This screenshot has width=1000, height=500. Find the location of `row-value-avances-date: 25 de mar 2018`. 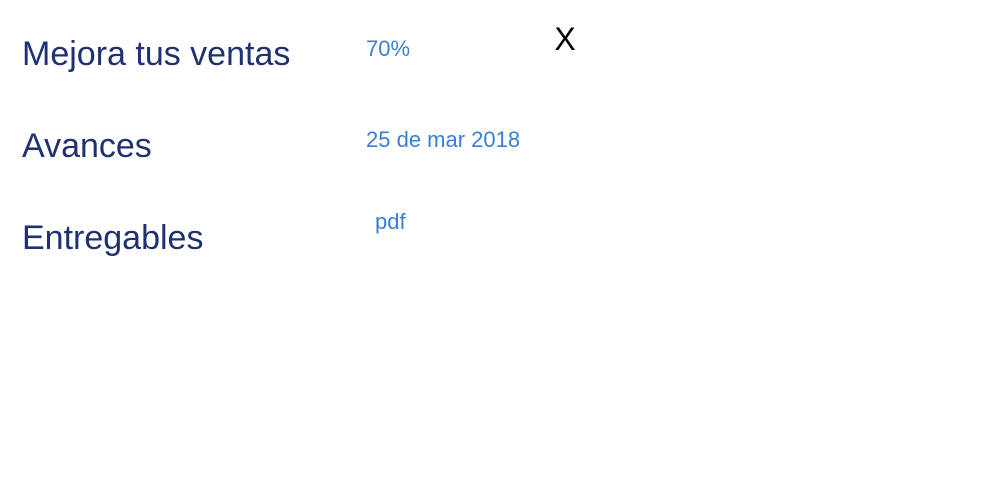

row-value-avances-date: 25 de mar 2018 is located at coordinates (443, 139).